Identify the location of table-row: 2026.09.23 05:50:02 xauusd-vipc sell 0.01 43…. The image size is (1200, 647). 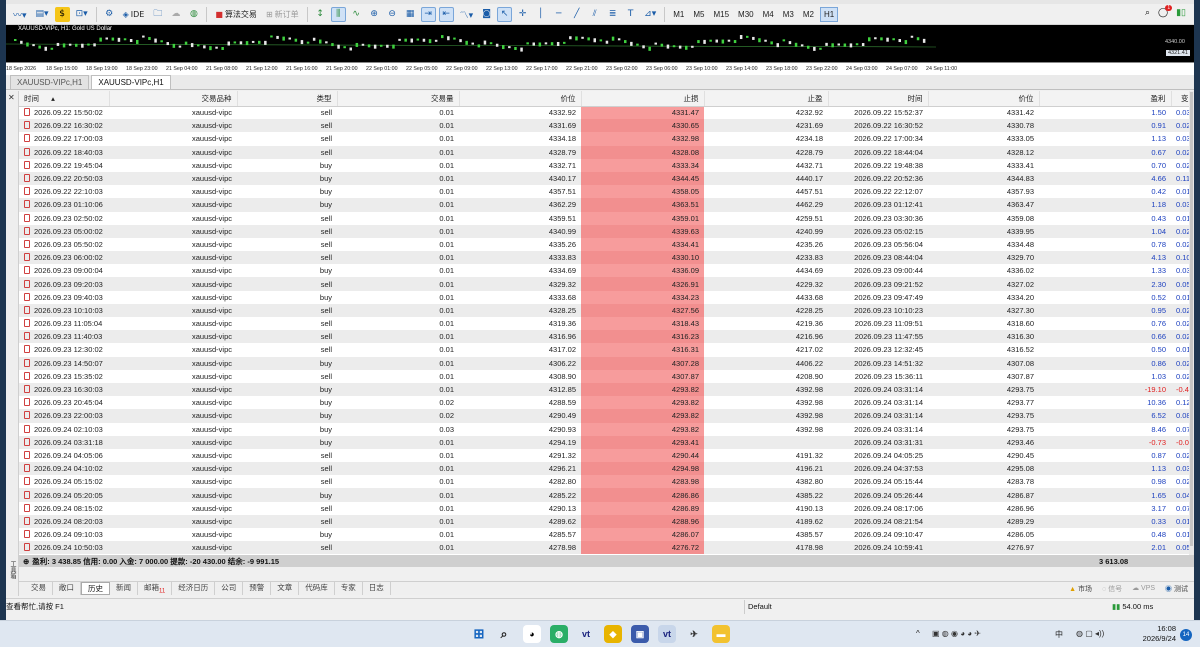
(606, 244).